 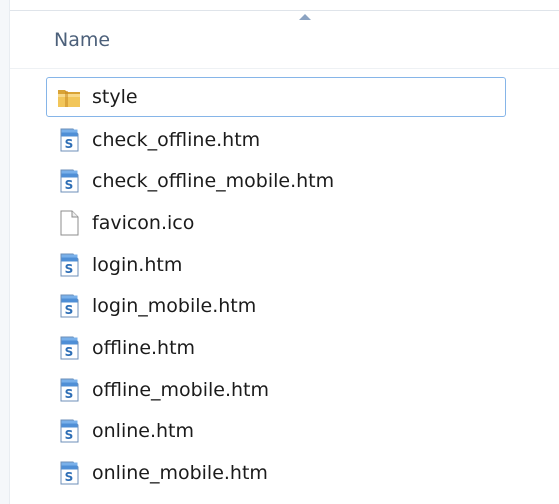 I want to click on sort-ascending-icon, so click(x=305, y=17).